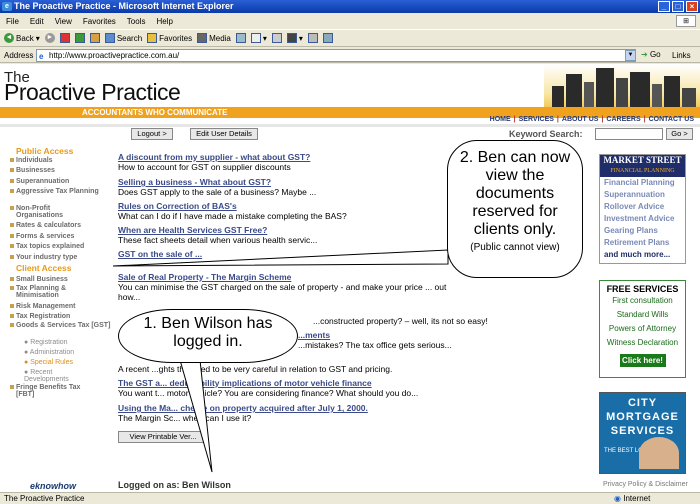 This screenshot has height=504, width=700. What do you see at coordinates (651, 54) in the screenshot?
I see `go-button: ➔ Go` at bounding box center [651, 54].